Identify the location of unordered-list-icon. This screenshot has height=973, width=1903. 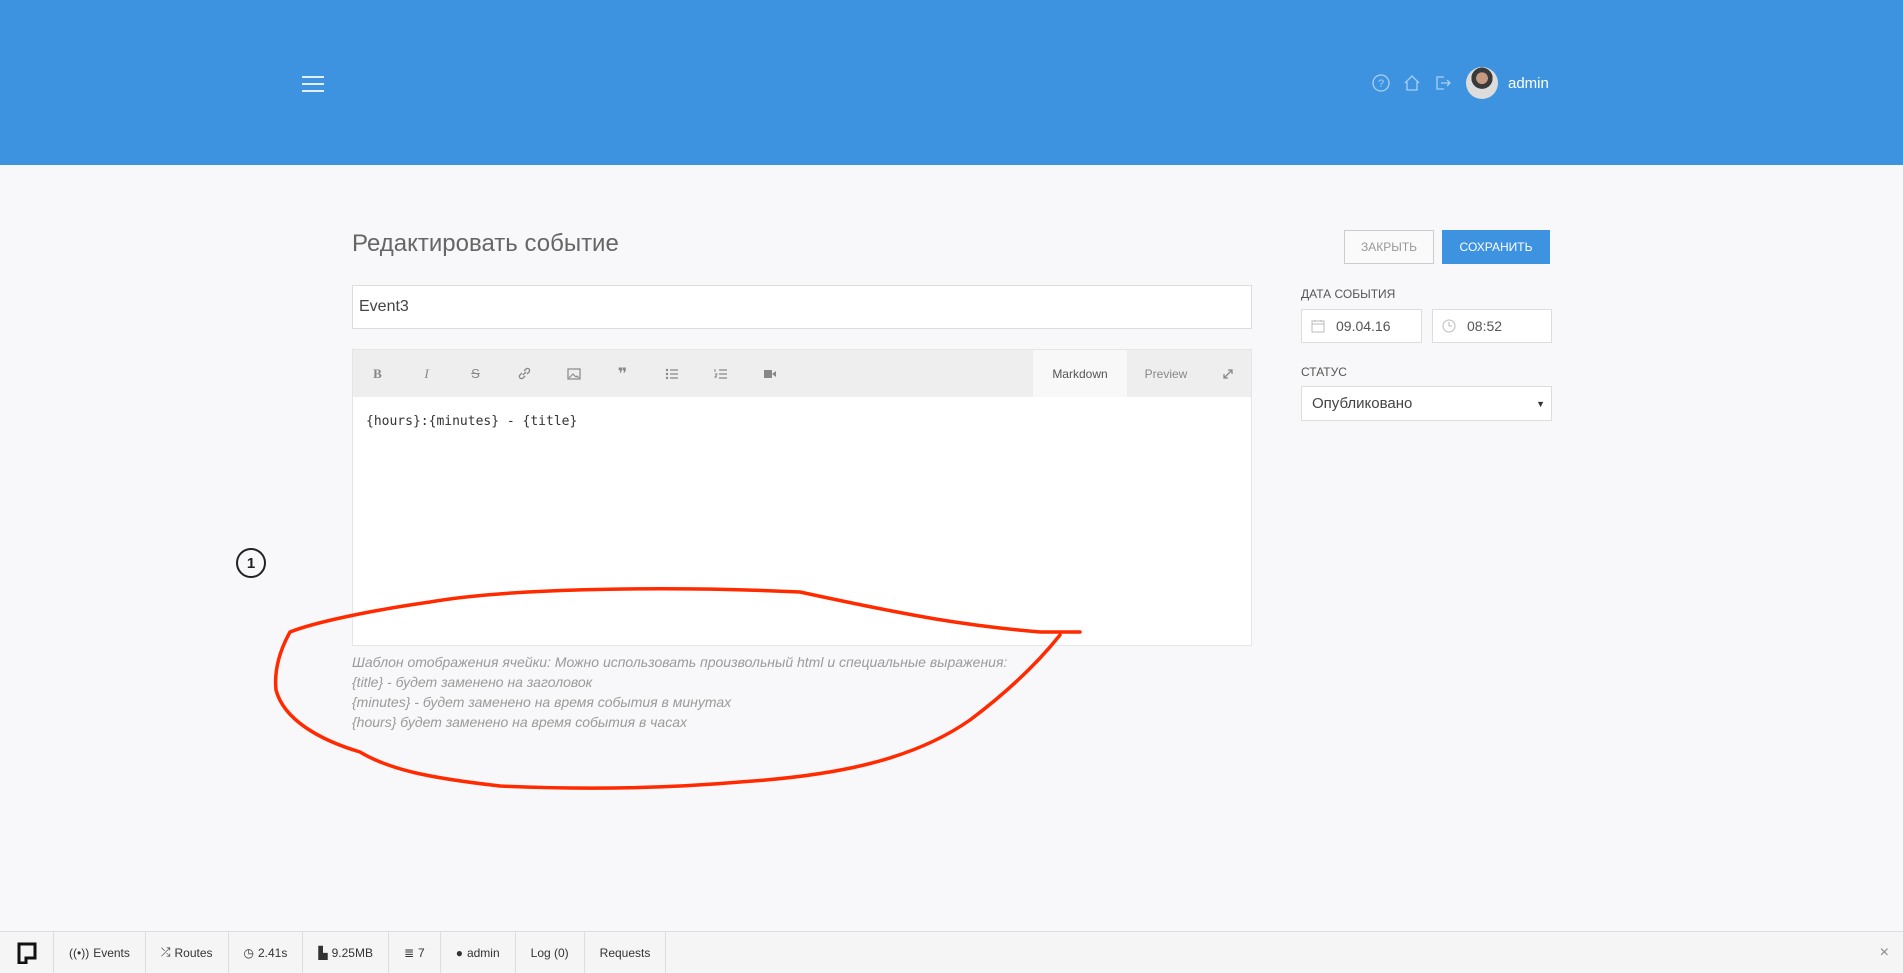
(671, 373).